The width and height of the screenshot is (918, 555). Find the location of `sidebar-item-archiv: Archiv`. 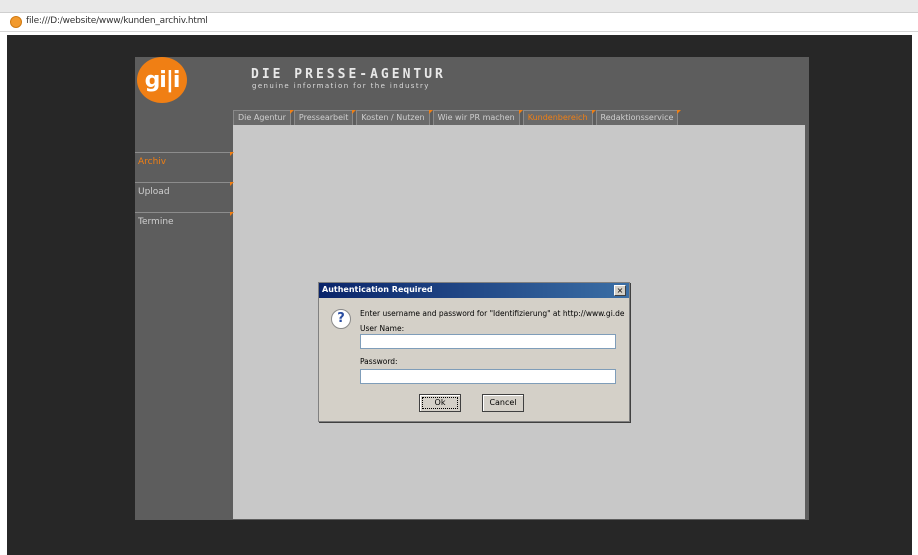

sidebar-item-archiv: Archiv is located at coordinates (184, 162).